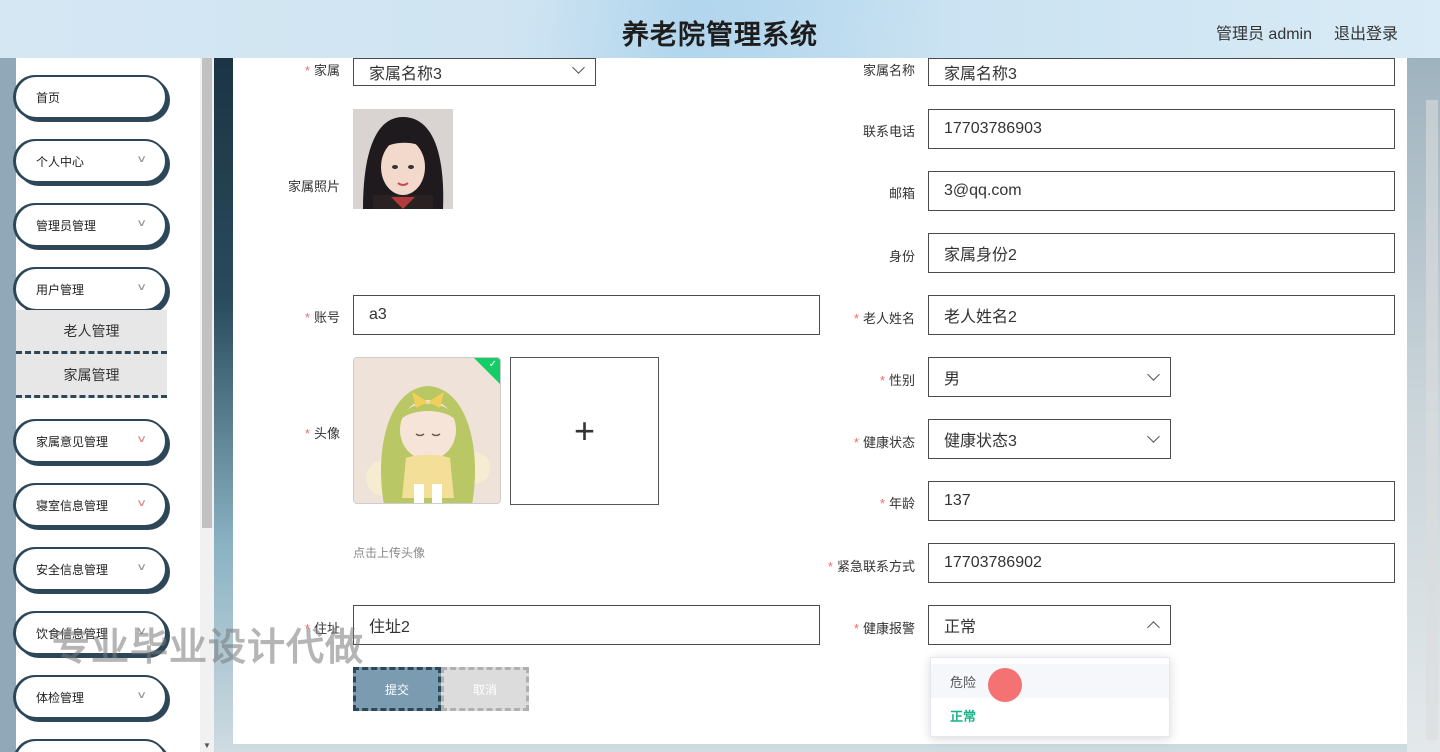 The width and height of the screenshot is (1440, 752). I want to click on sidebar-item-home: 首页, so click(90, 97).